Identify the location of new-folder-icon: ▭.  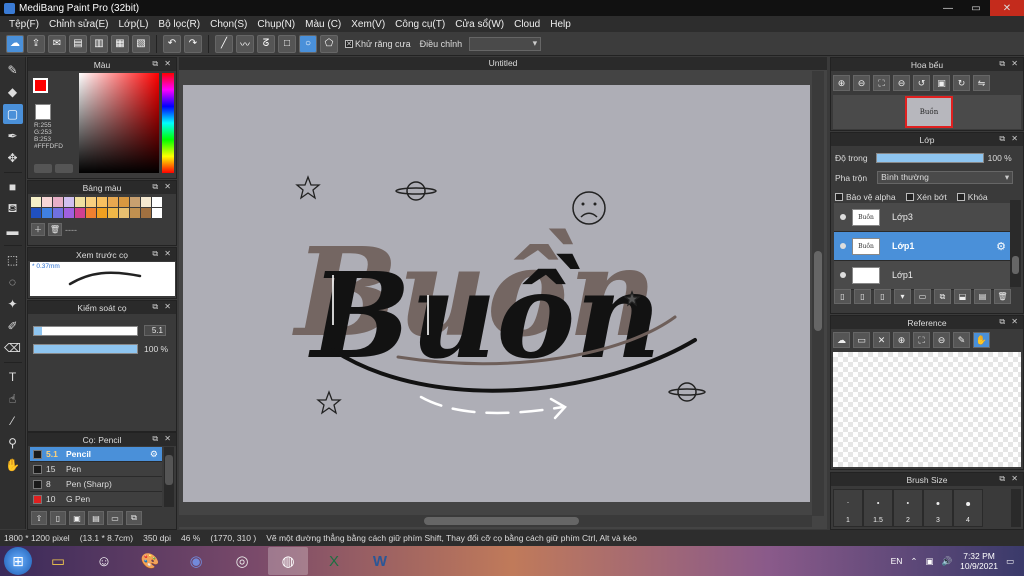
(922, 296).